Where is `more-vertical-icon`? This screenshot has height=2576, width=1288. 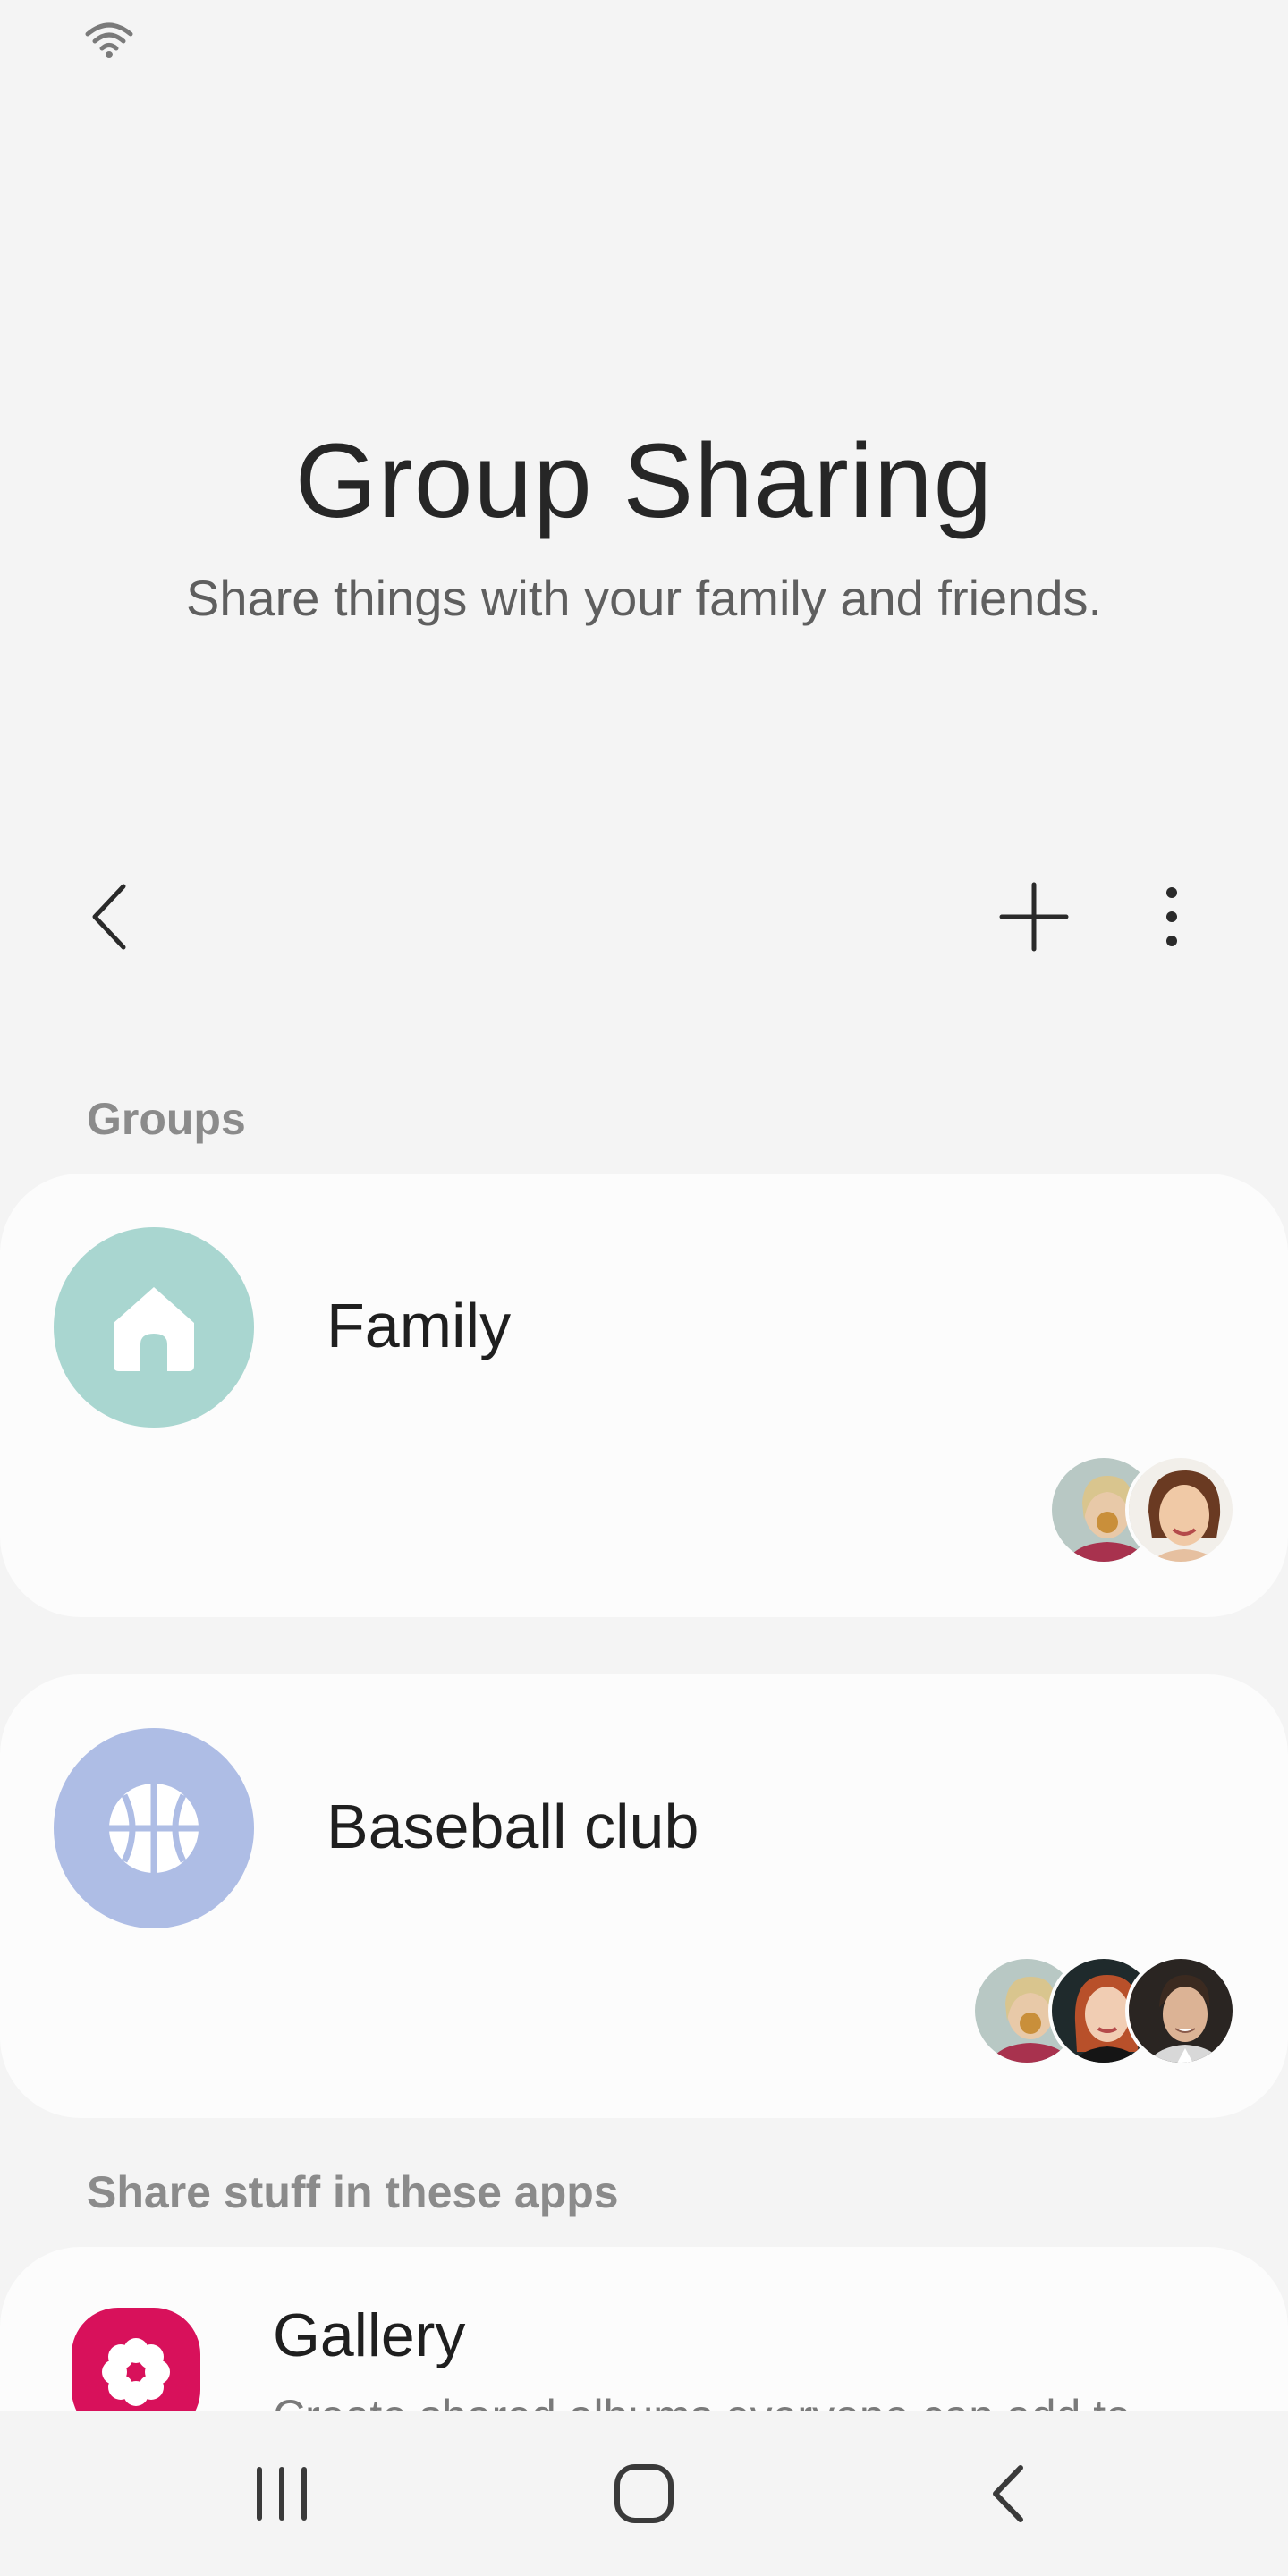 more-vertical-icon is located at coordinates (1171, 916).